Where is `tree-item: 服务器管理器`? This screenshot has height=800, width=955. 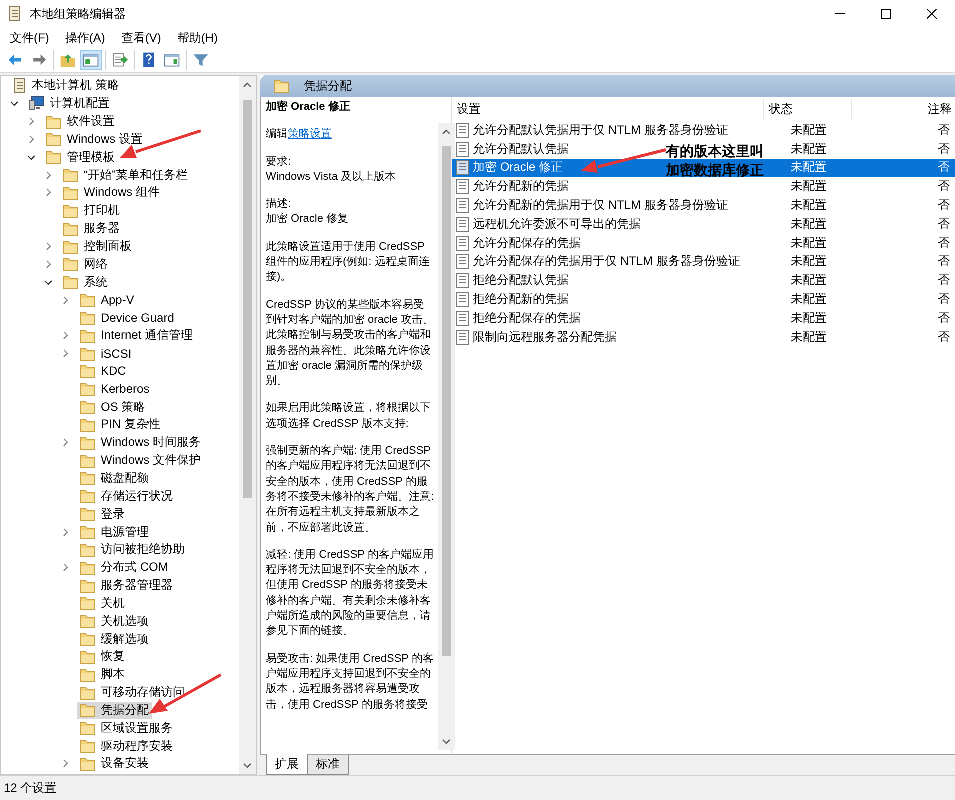
tree-item: 服务器管理器 is located at coordinates (126, 585).